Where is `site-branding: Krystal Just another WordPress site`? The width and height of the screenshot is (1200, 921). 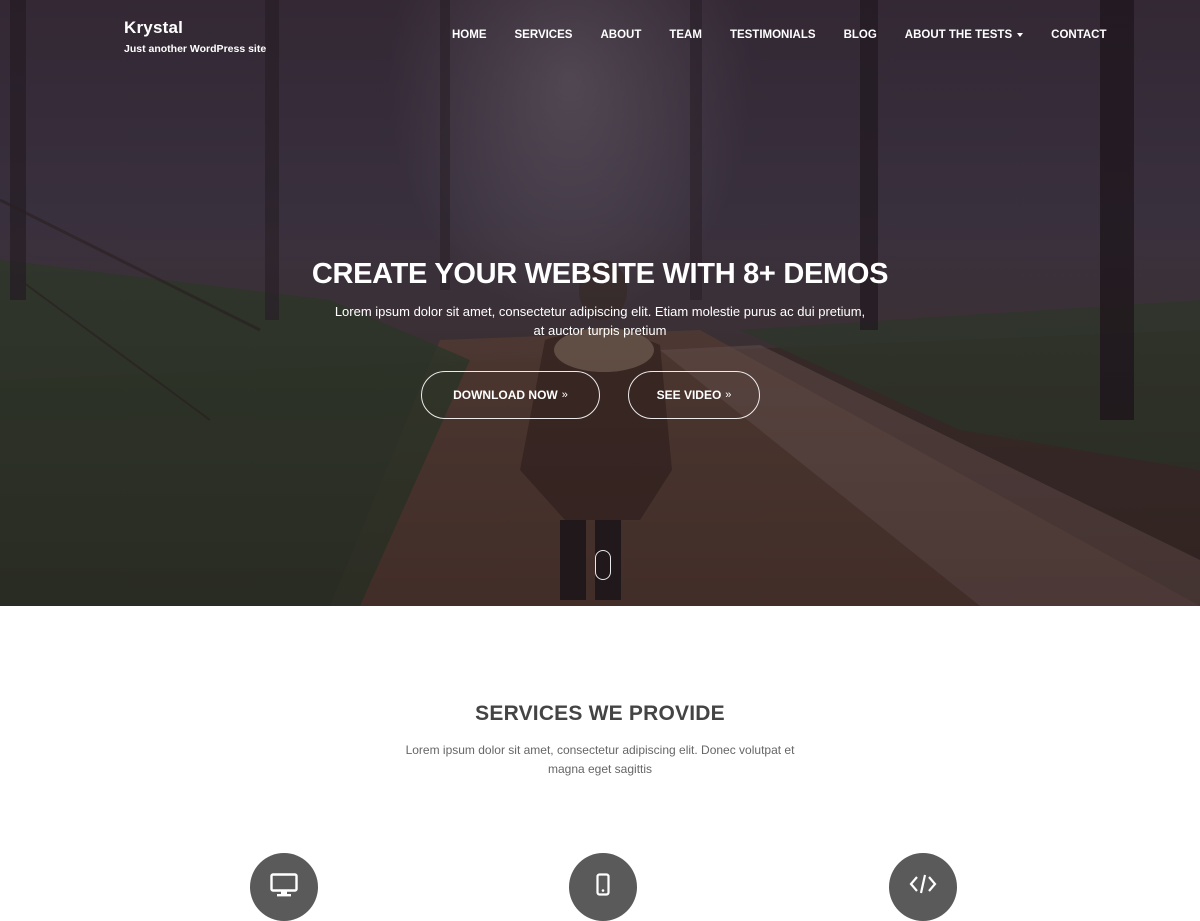 site-branding: Krystal Just another WordPress site is located at coordinates (195, 36).